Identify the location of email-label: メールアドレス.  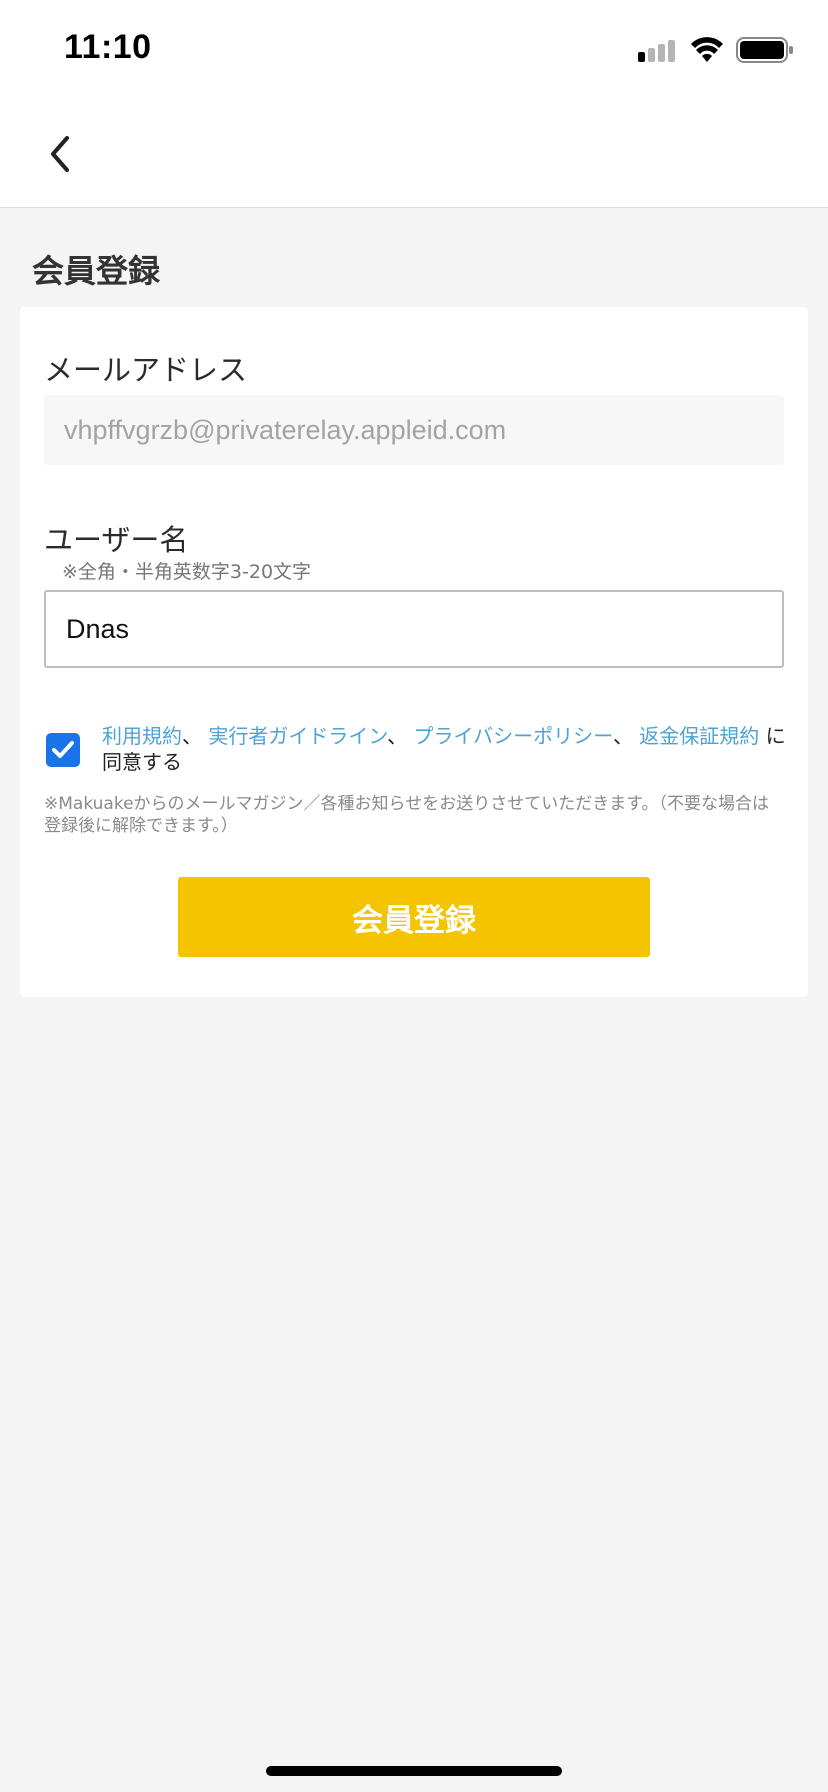
(146, 370).